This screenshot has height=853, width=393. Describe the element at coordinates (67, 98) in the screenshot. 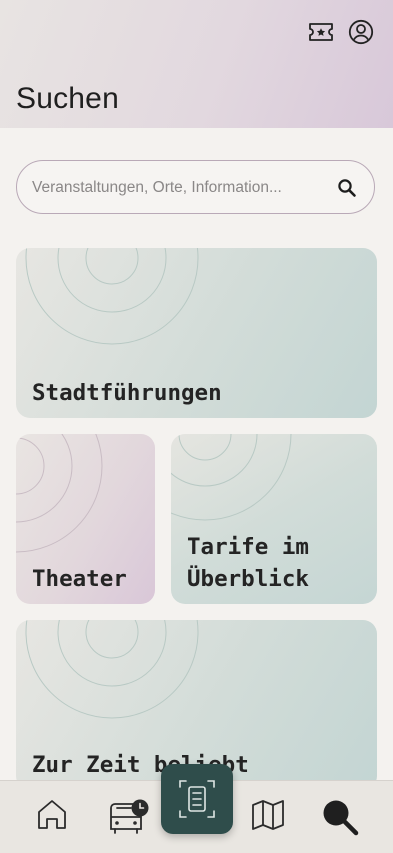

I see `page-title: Suchen` at that location.